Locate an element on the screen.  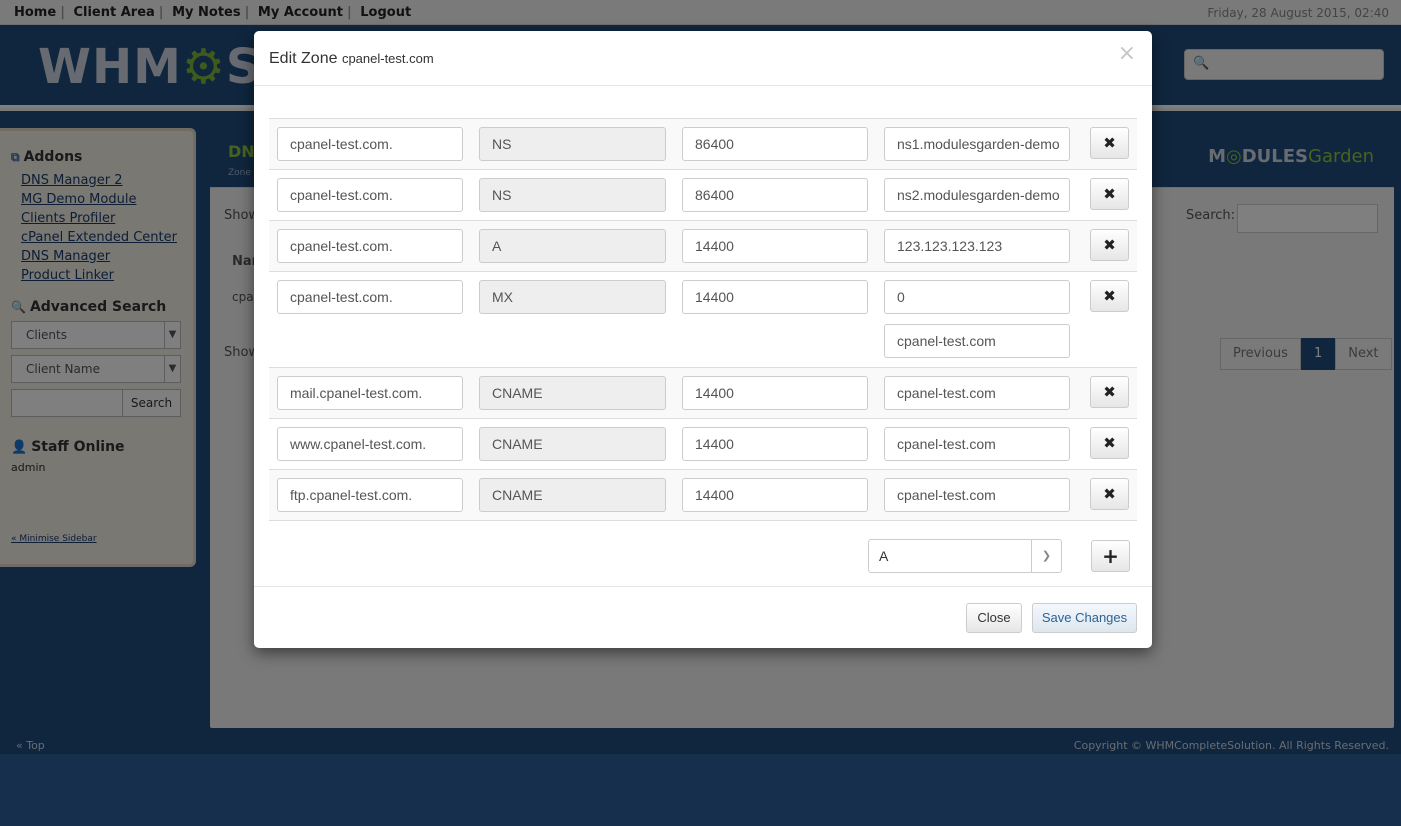
record-value2-input: cpanel-test.com is located at coordinates (977, 341).